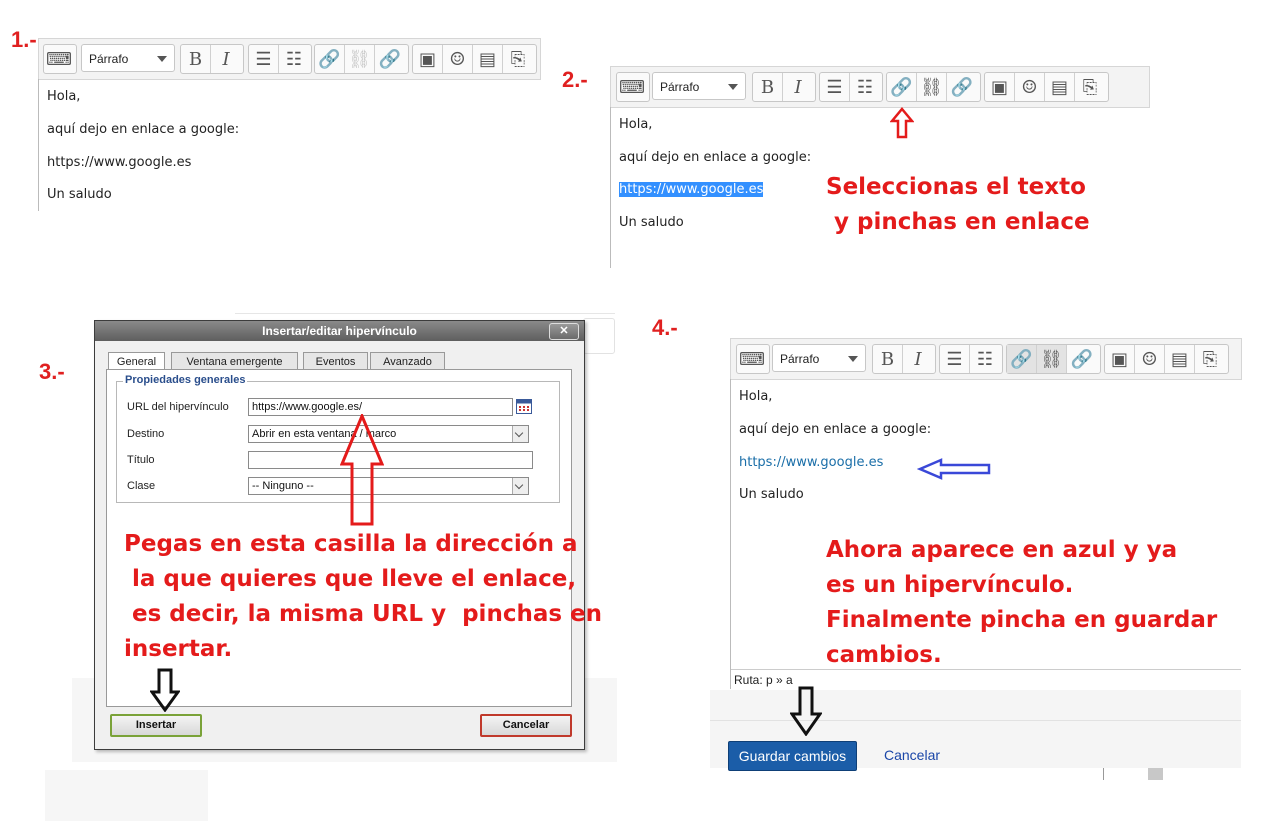  What do you see at coordinates (119, 162) in the screenshot?
I see `text-line: https://www.google.es` at bounding box center [119, 162].